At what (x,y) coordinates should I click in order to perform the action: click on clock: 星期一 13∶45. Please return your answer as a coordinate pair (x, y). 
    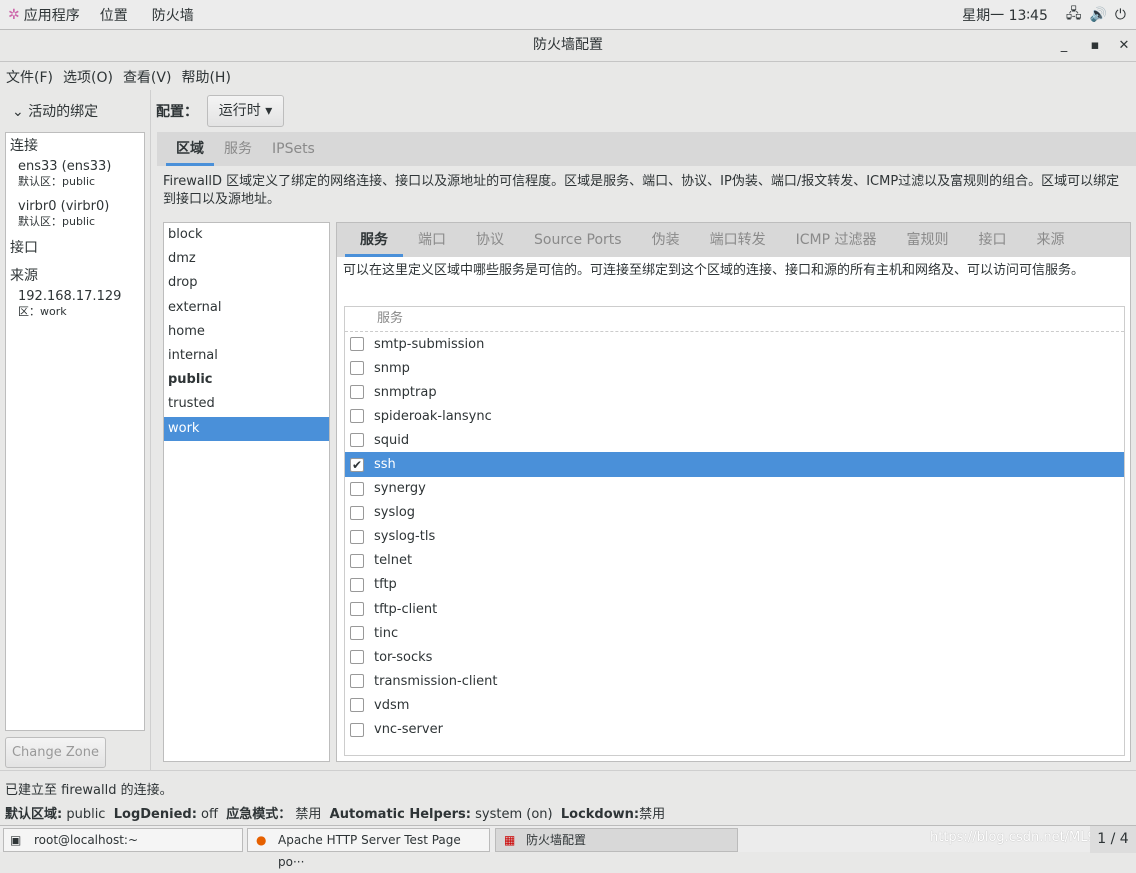
    Looking at the image, I should click on (1005, 15).